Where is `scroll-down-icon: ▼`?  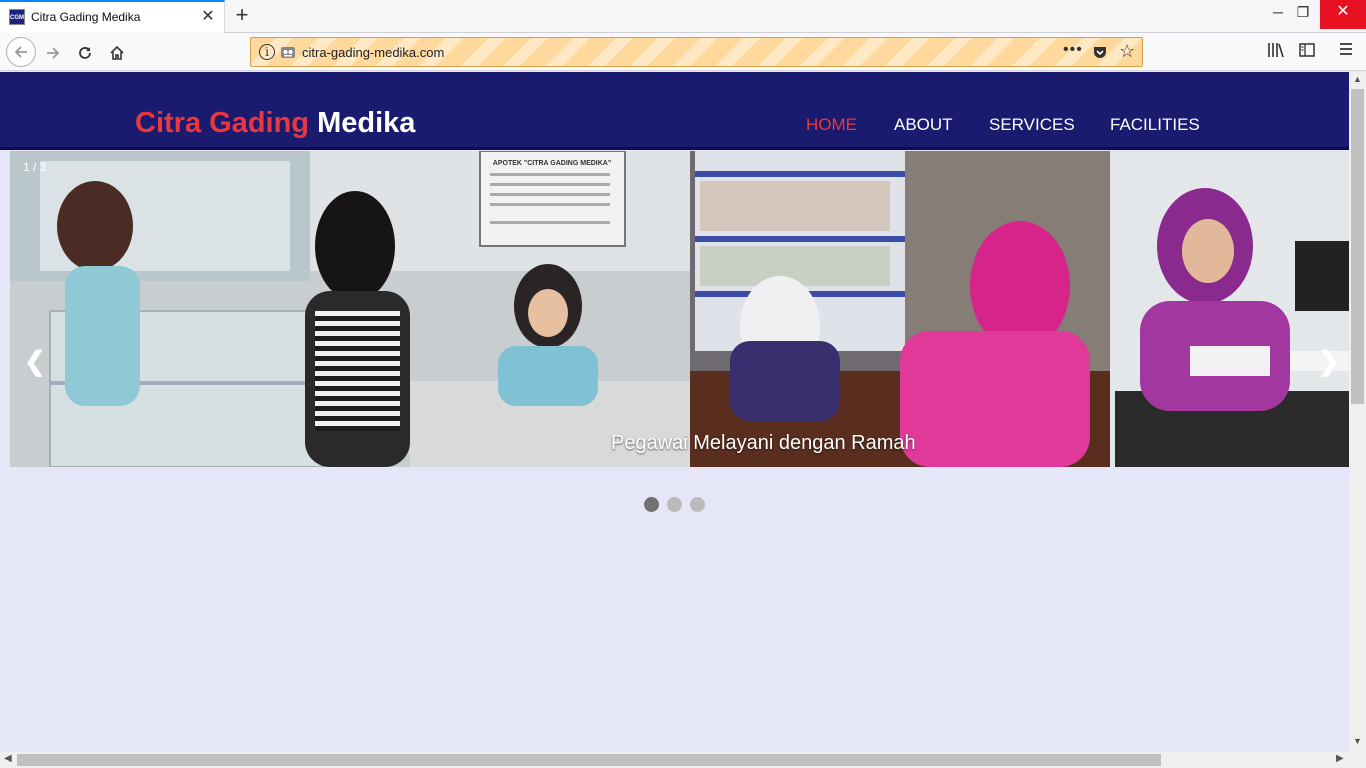
scroll-down-icon: ▼ is located at coordinates (1357, 741).